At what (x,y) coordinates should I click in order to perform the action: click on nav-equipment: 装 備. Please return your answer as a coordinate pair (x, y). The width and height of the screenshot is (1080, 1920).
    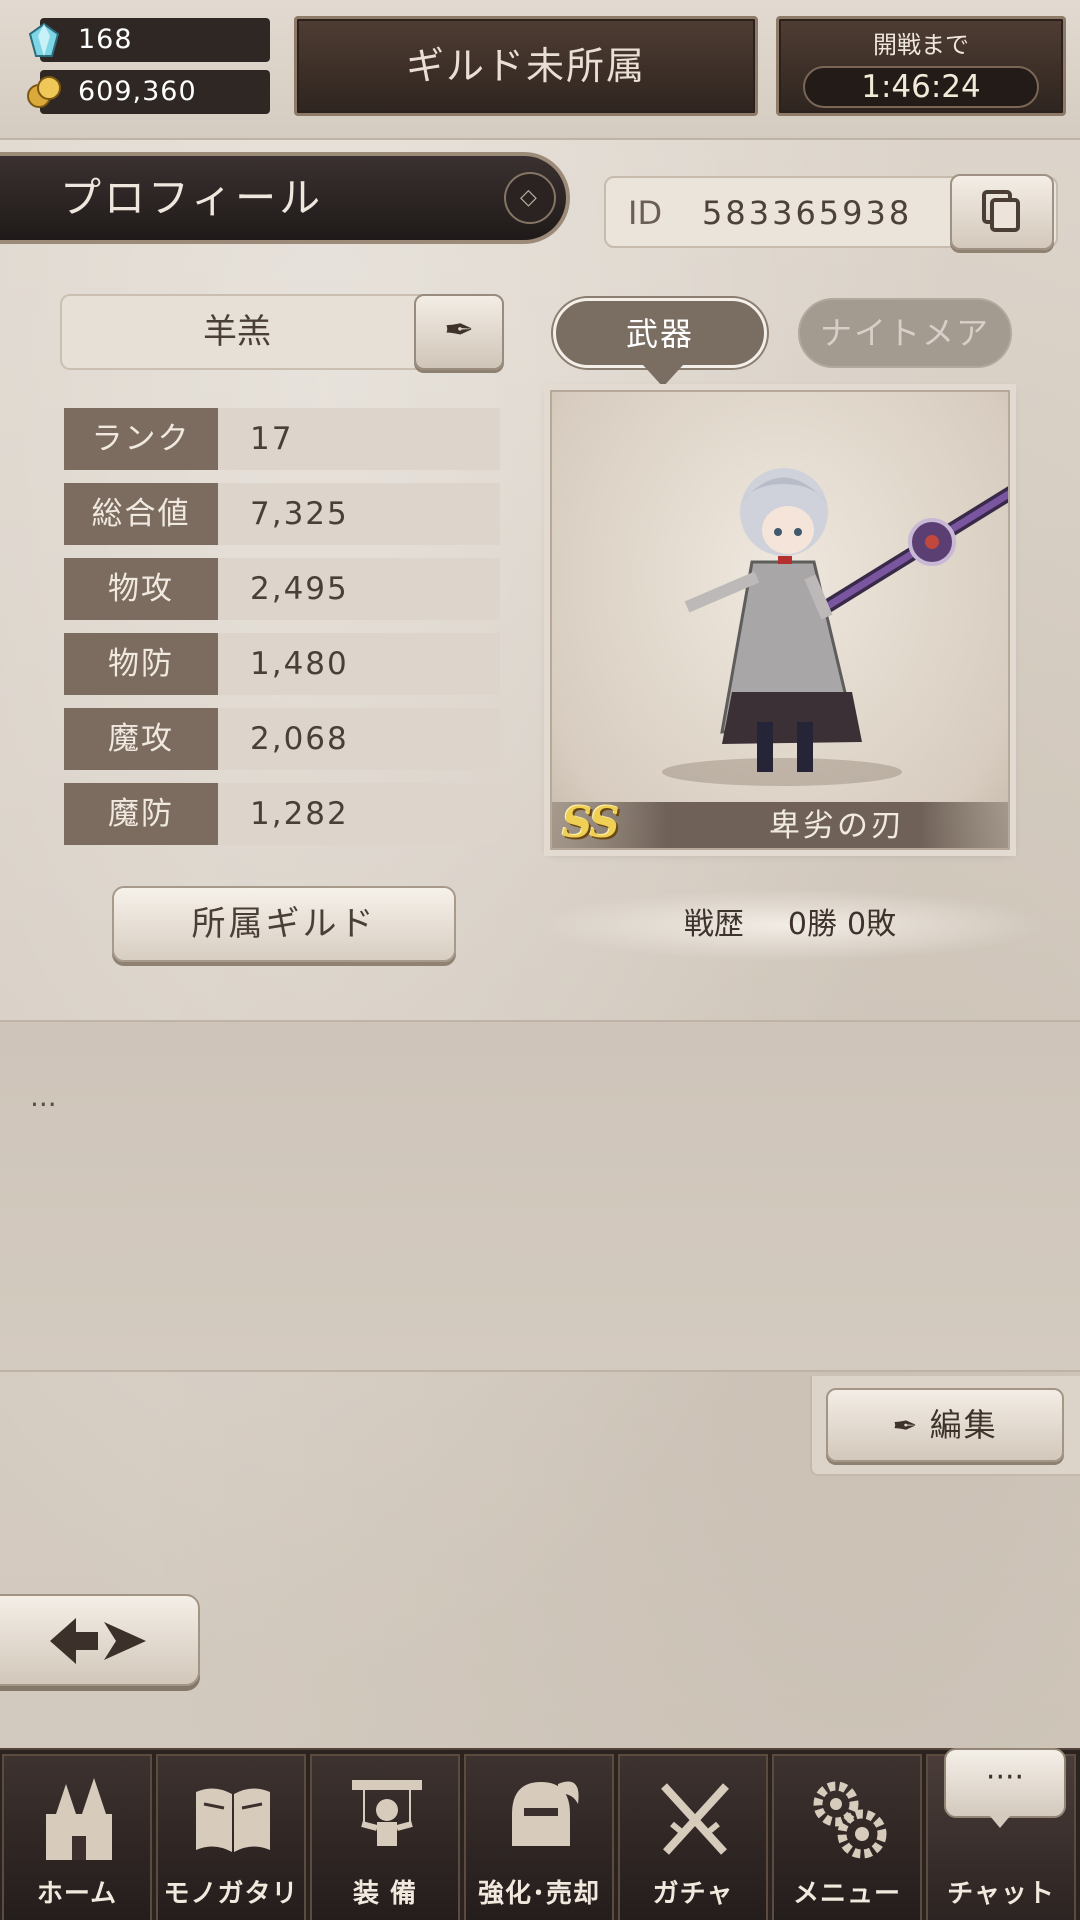
    Looking at the image, I should click on (385, 1837).